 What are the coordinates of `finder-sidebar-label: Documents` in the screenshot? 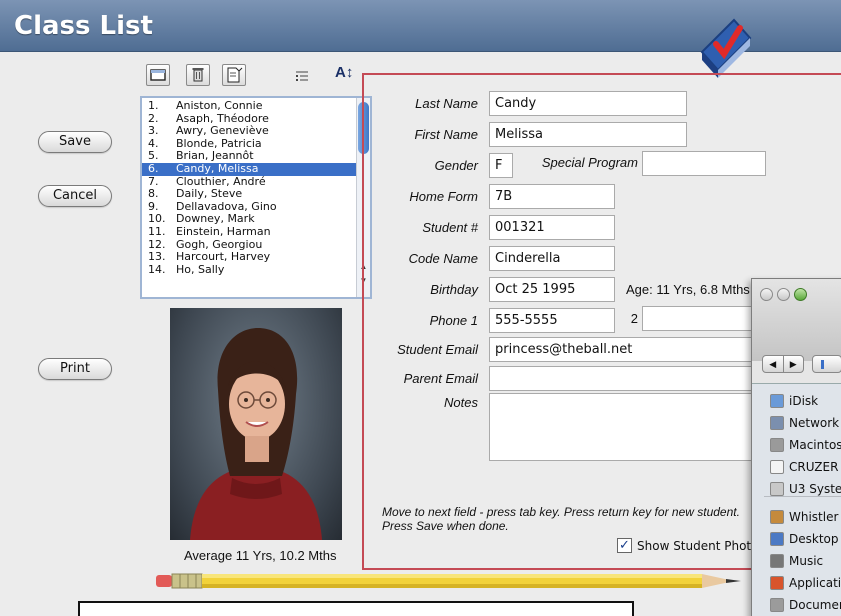 It's located at (815, 605).